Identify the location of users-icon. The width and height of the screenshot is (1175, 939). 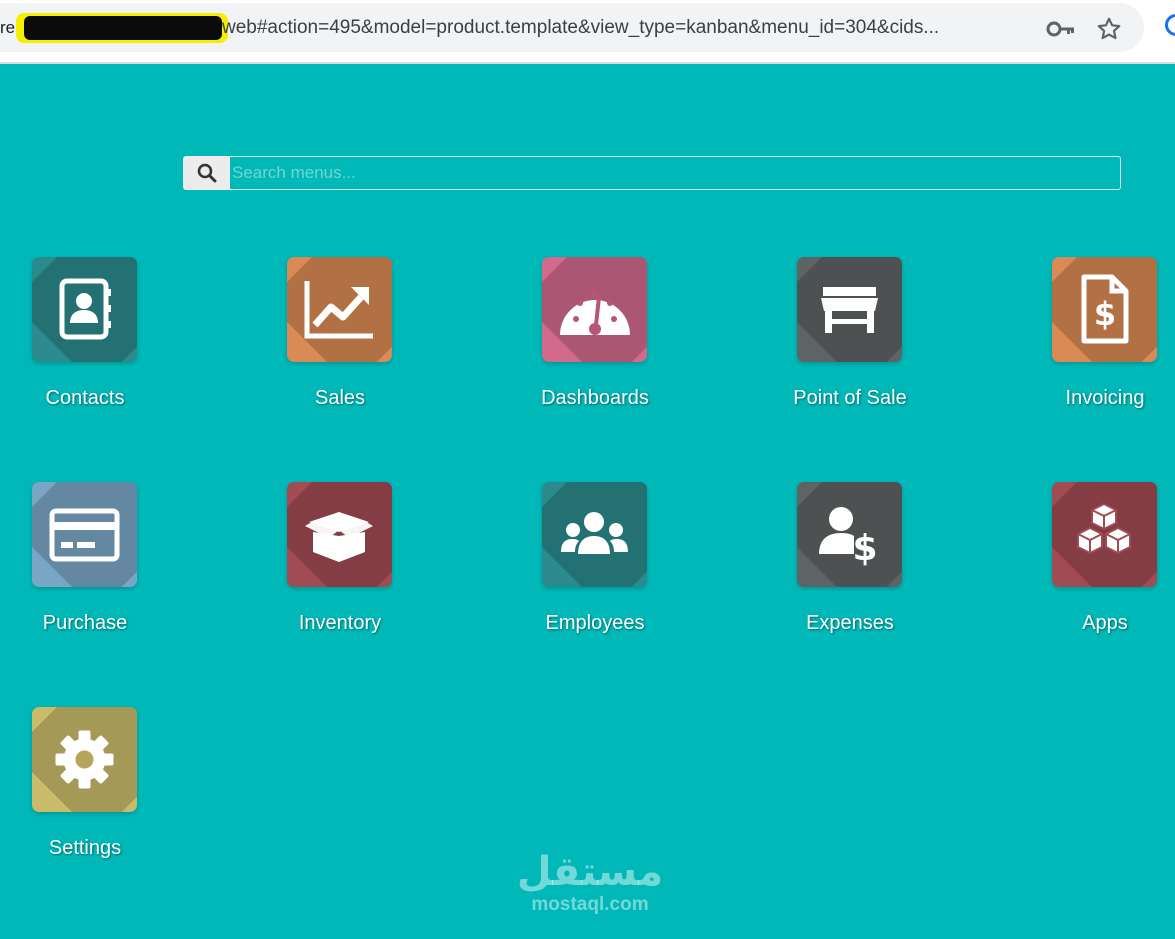
(594, 533).